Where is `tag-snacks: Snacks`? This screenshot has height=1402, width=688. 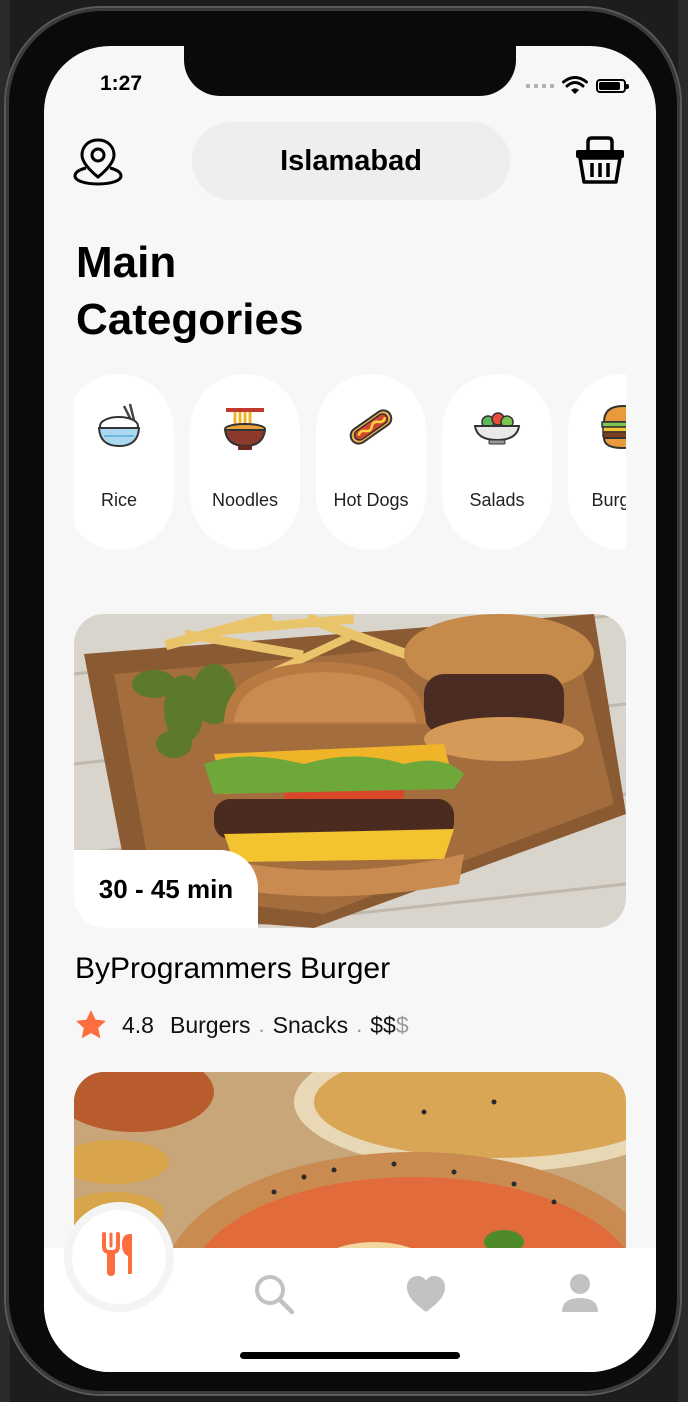 tag-snacks: Snacks is located at coordinates (310, 1024).